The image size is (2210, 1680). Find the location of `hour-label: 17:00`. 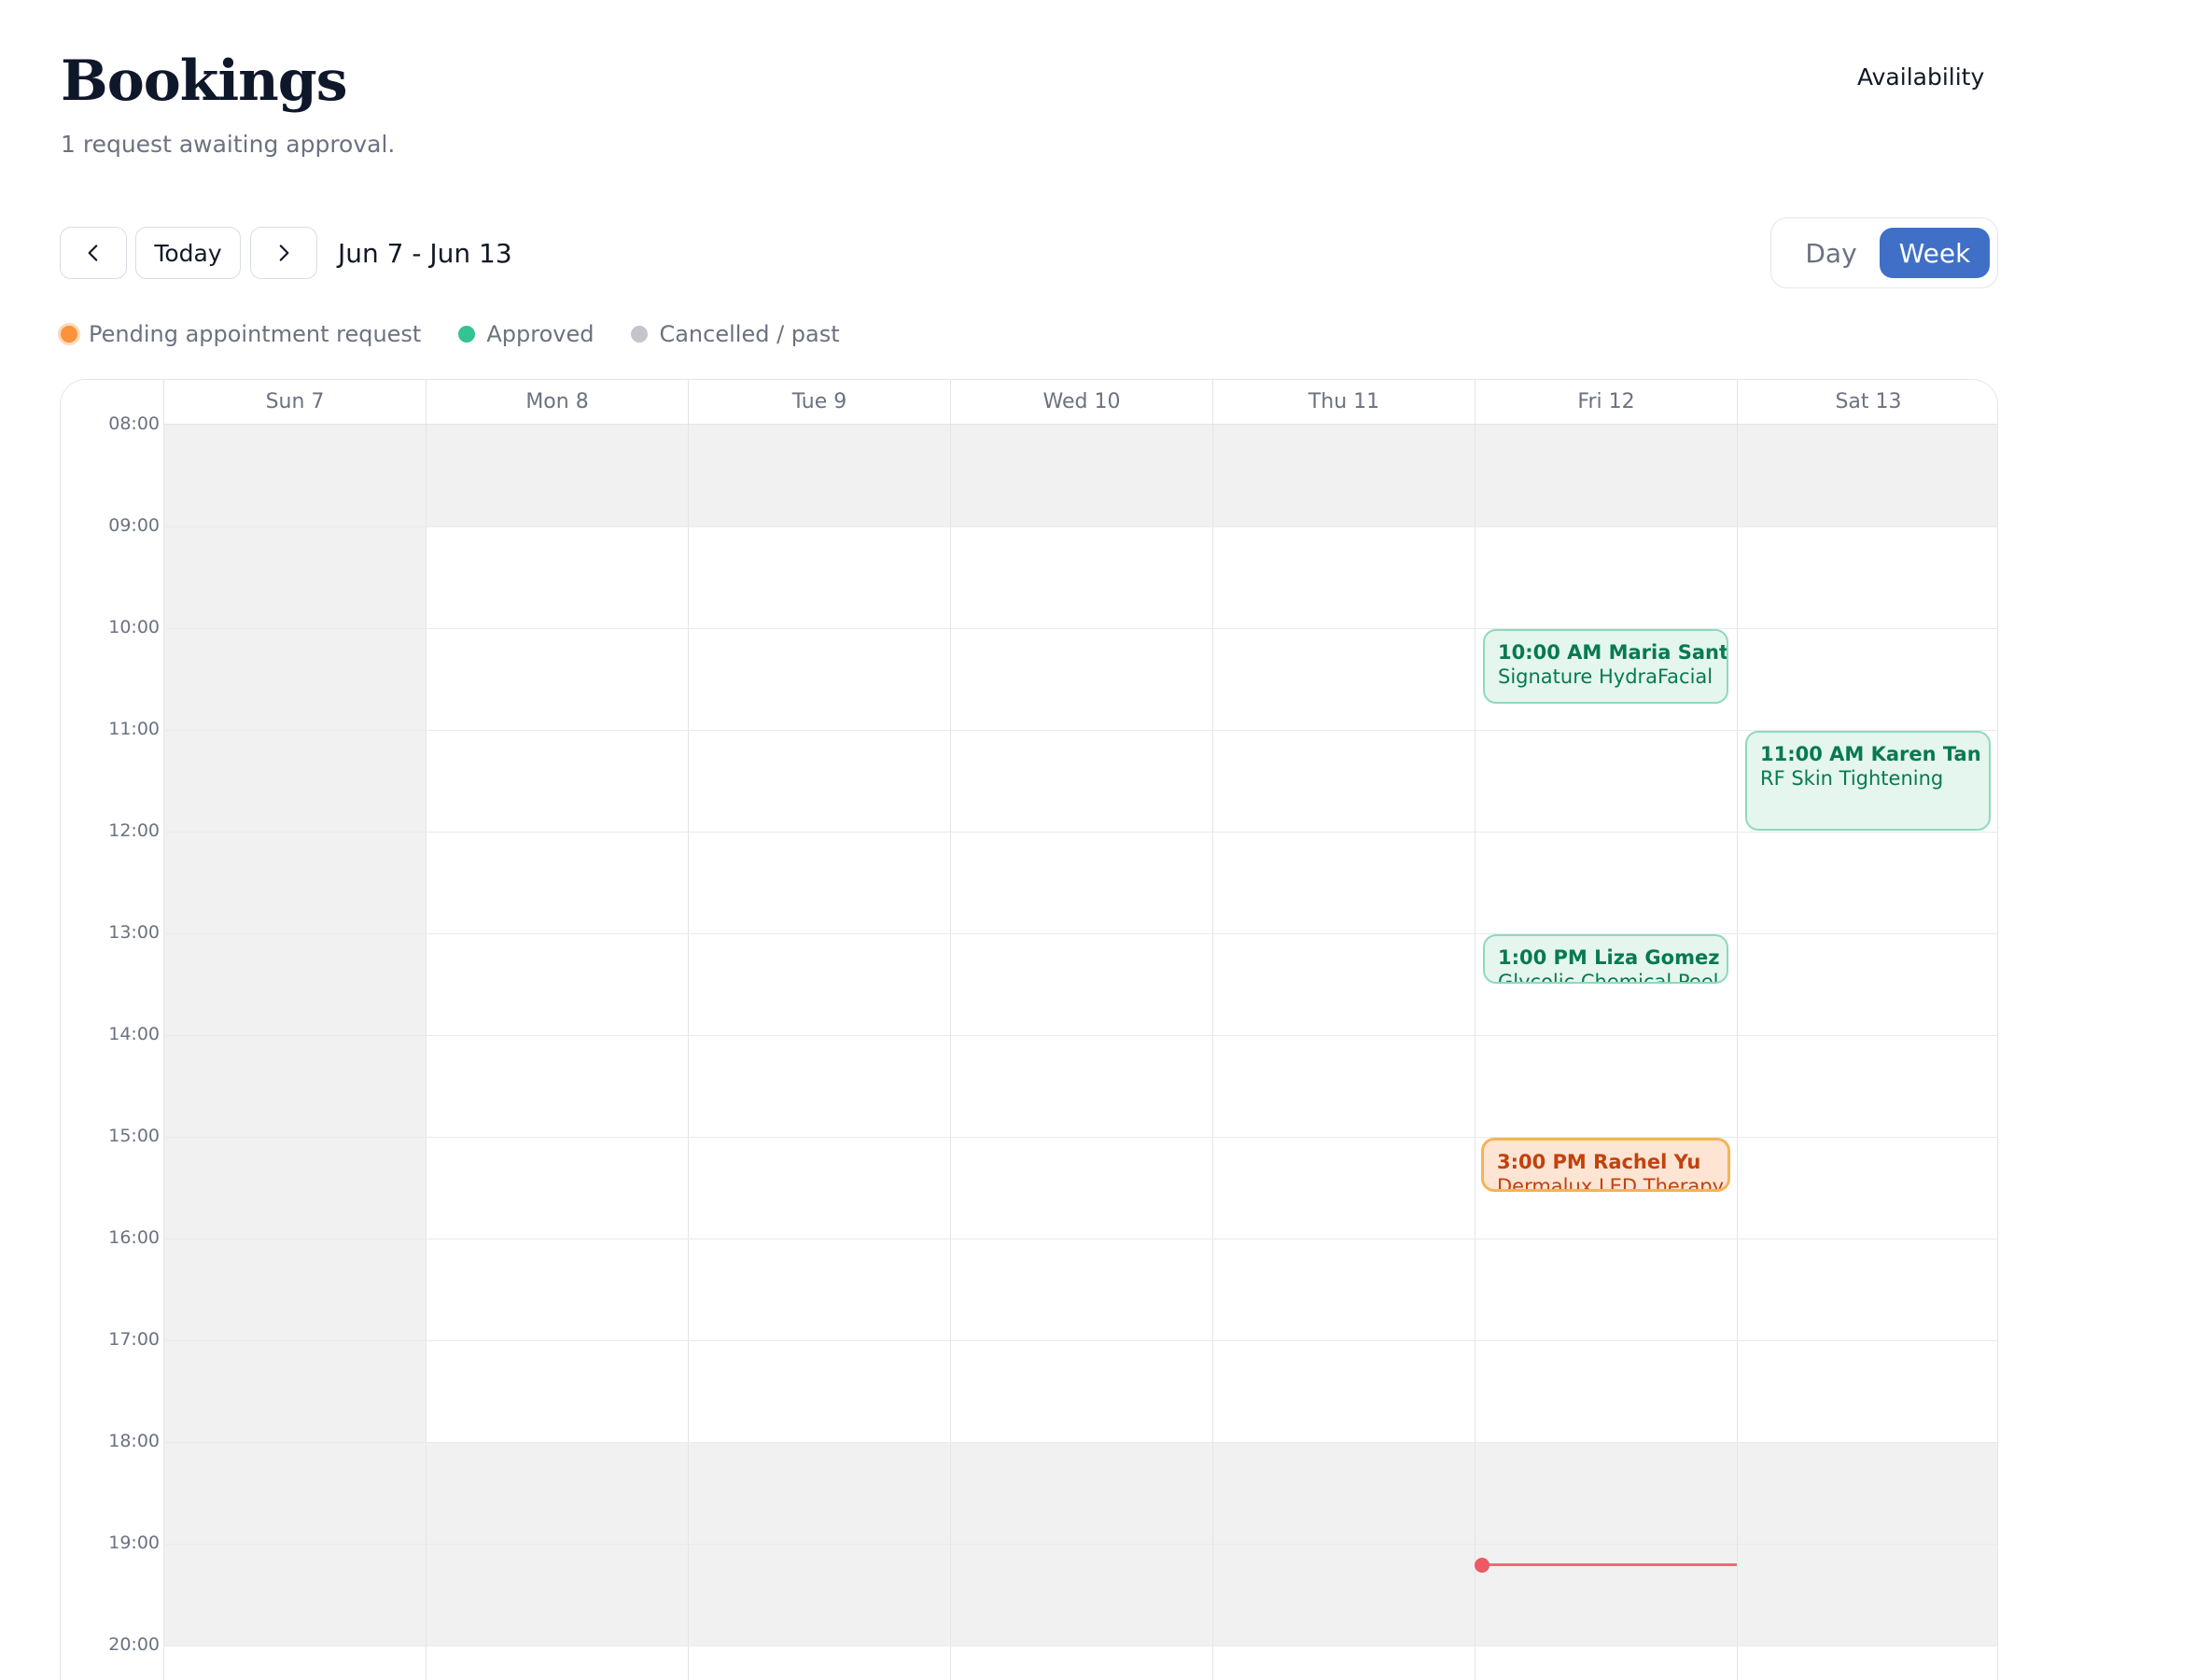

hour-label: 17:00 is located at coordinates (134, 1339).